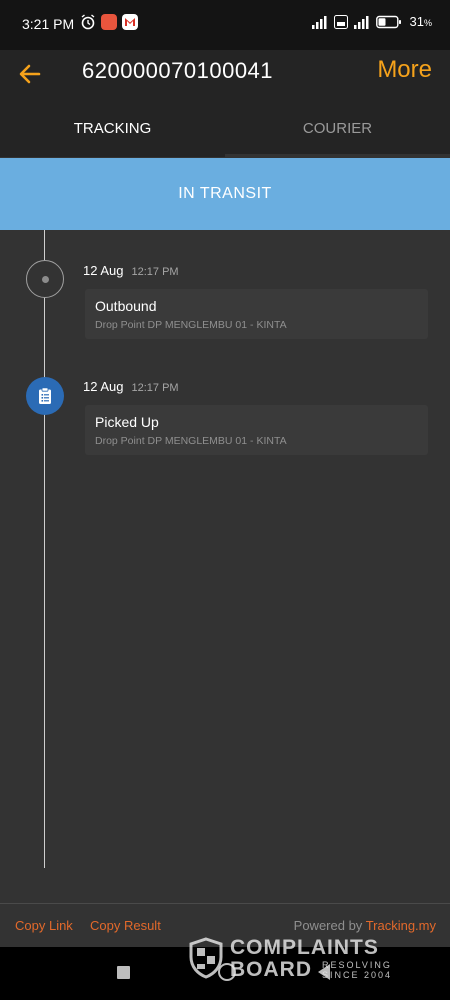 Image resolution: width=450 pixels, height=1000 pixels. I want to click on complaintsboard-watermark: COMPLAINTS BOARD RESOLVING SINCE 2004, so click(298, 959).